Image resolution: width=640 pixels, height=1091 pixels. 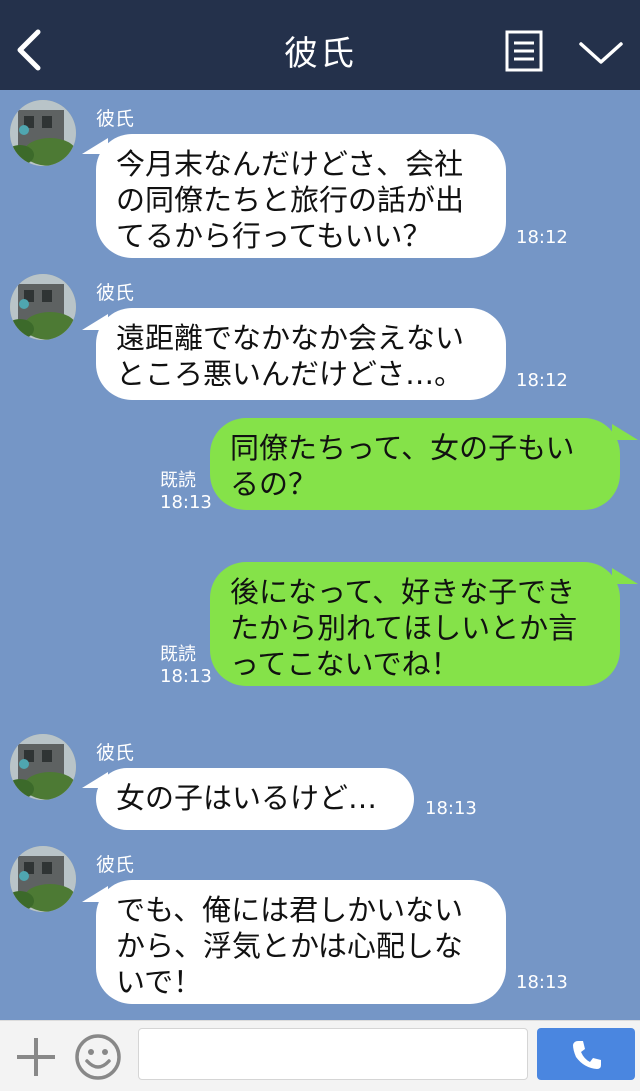 I want to click on emoji-icon, so click(x=98, y=1057).